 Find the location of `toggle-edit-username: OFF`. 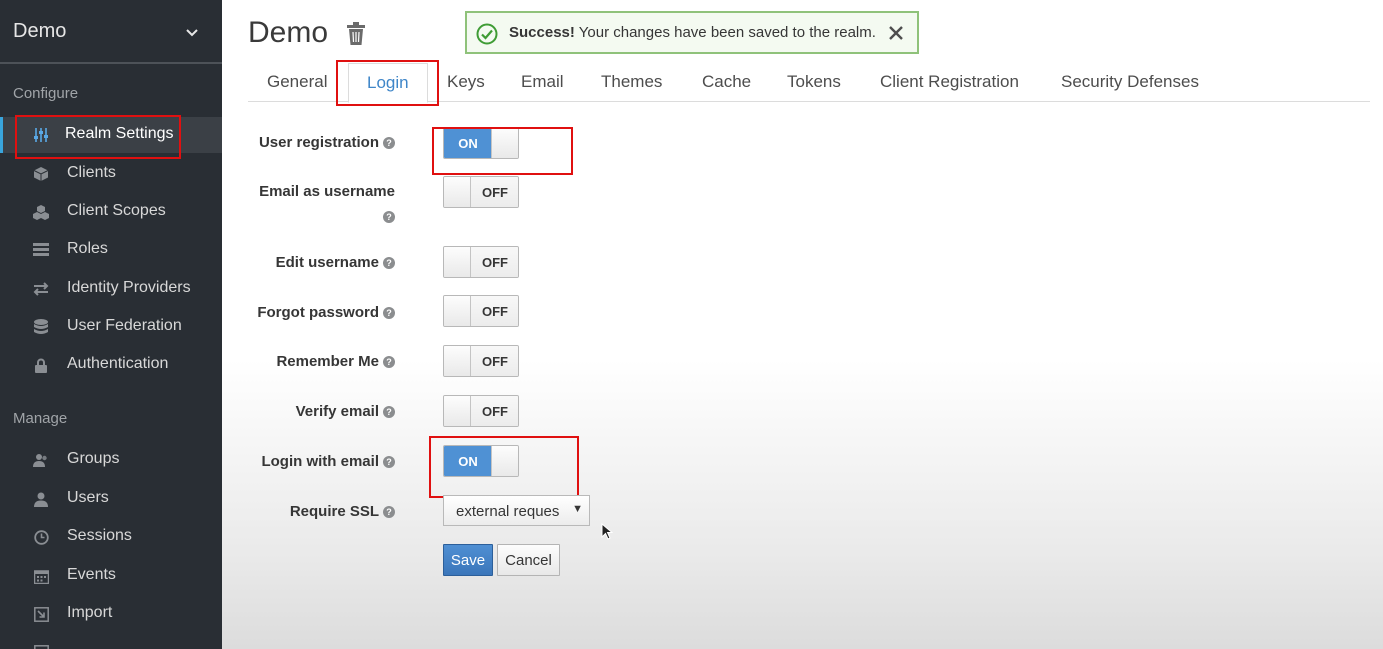

toggle-edit-username: OFF is located at coordinates (481, 262).